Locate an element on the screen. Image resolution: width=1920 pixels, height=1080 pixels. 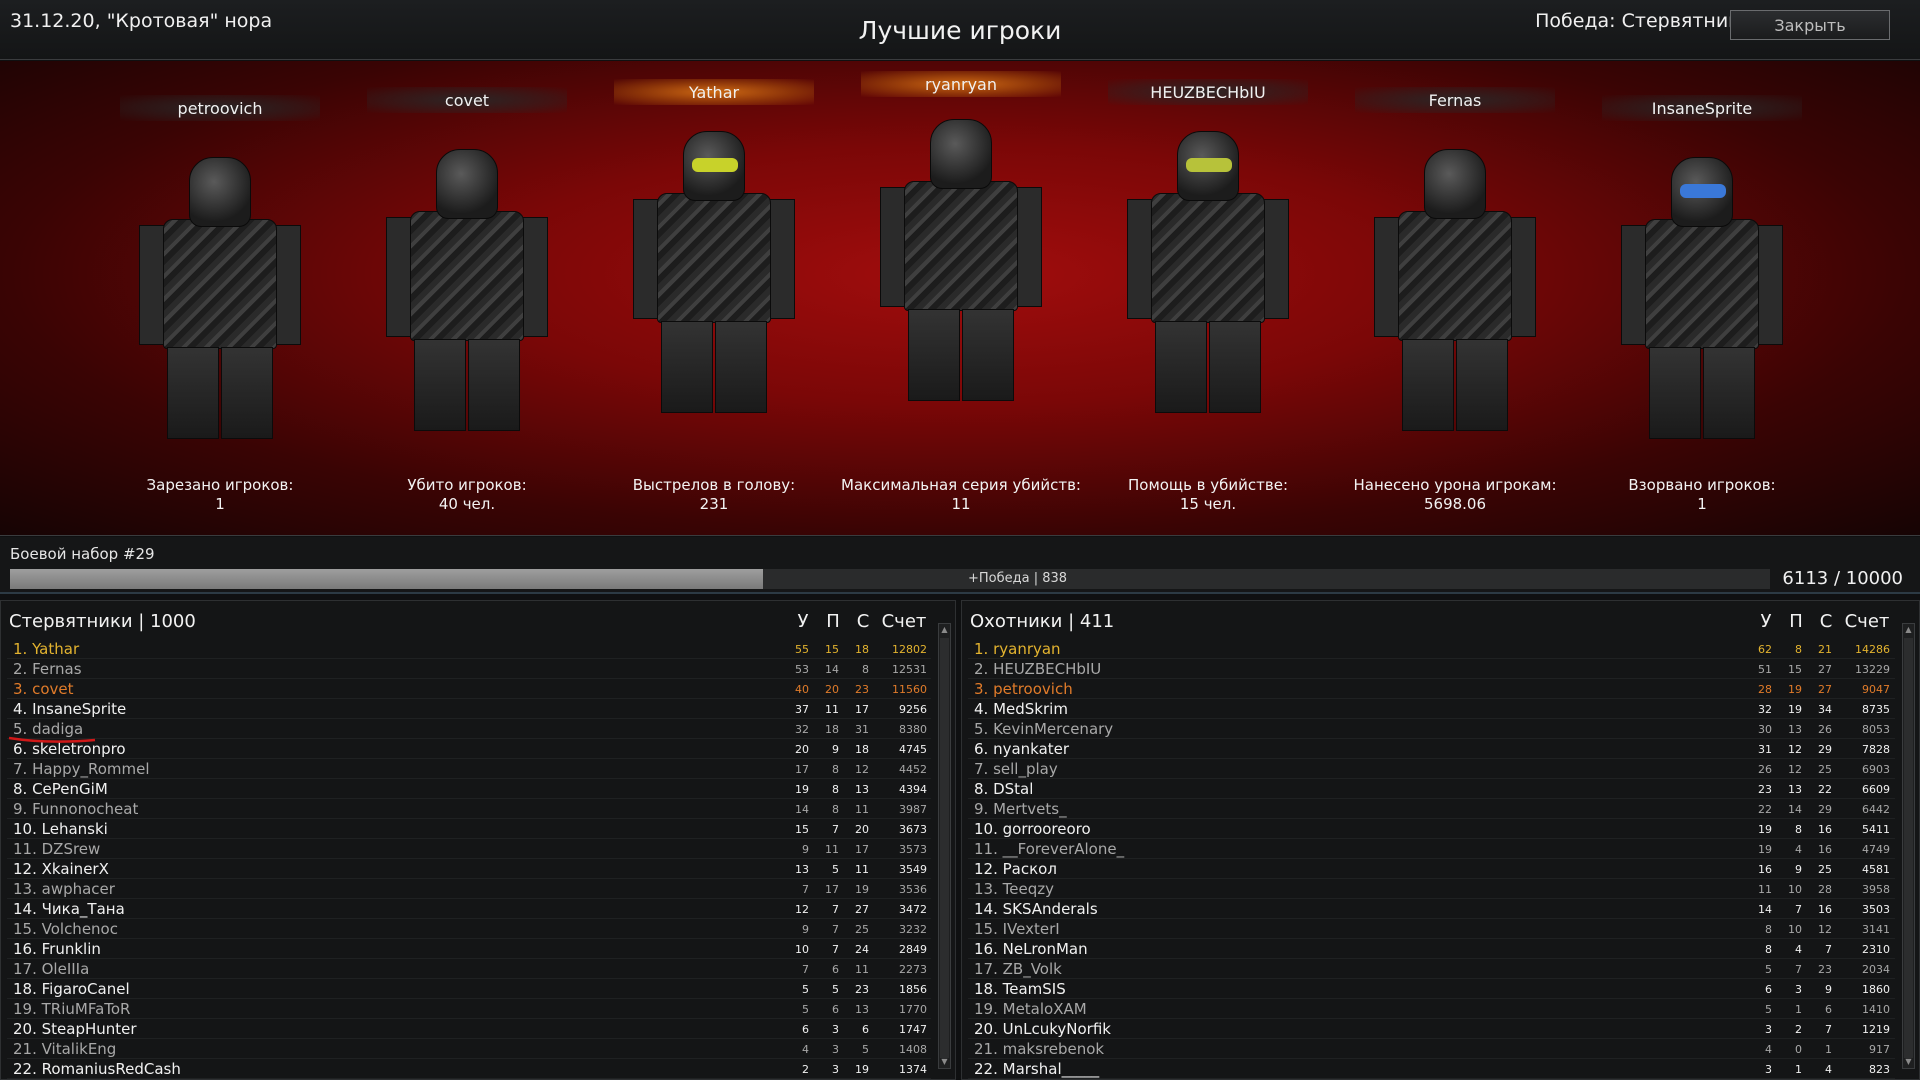
player-row: 18. TeamSIS 6 3 9 1860 is located at coordinates (1431, 989).